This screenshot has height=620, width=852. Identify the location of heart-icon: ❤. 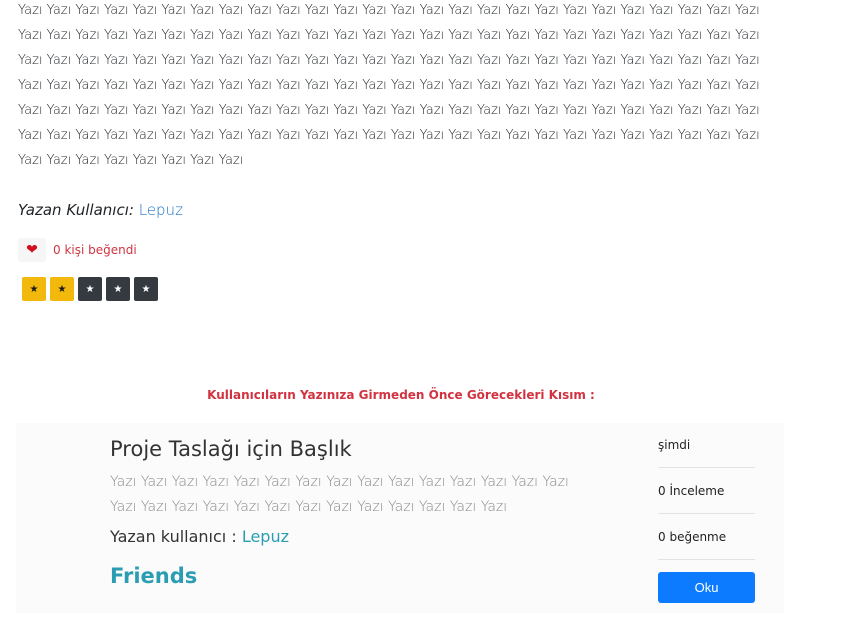
(32, 250).